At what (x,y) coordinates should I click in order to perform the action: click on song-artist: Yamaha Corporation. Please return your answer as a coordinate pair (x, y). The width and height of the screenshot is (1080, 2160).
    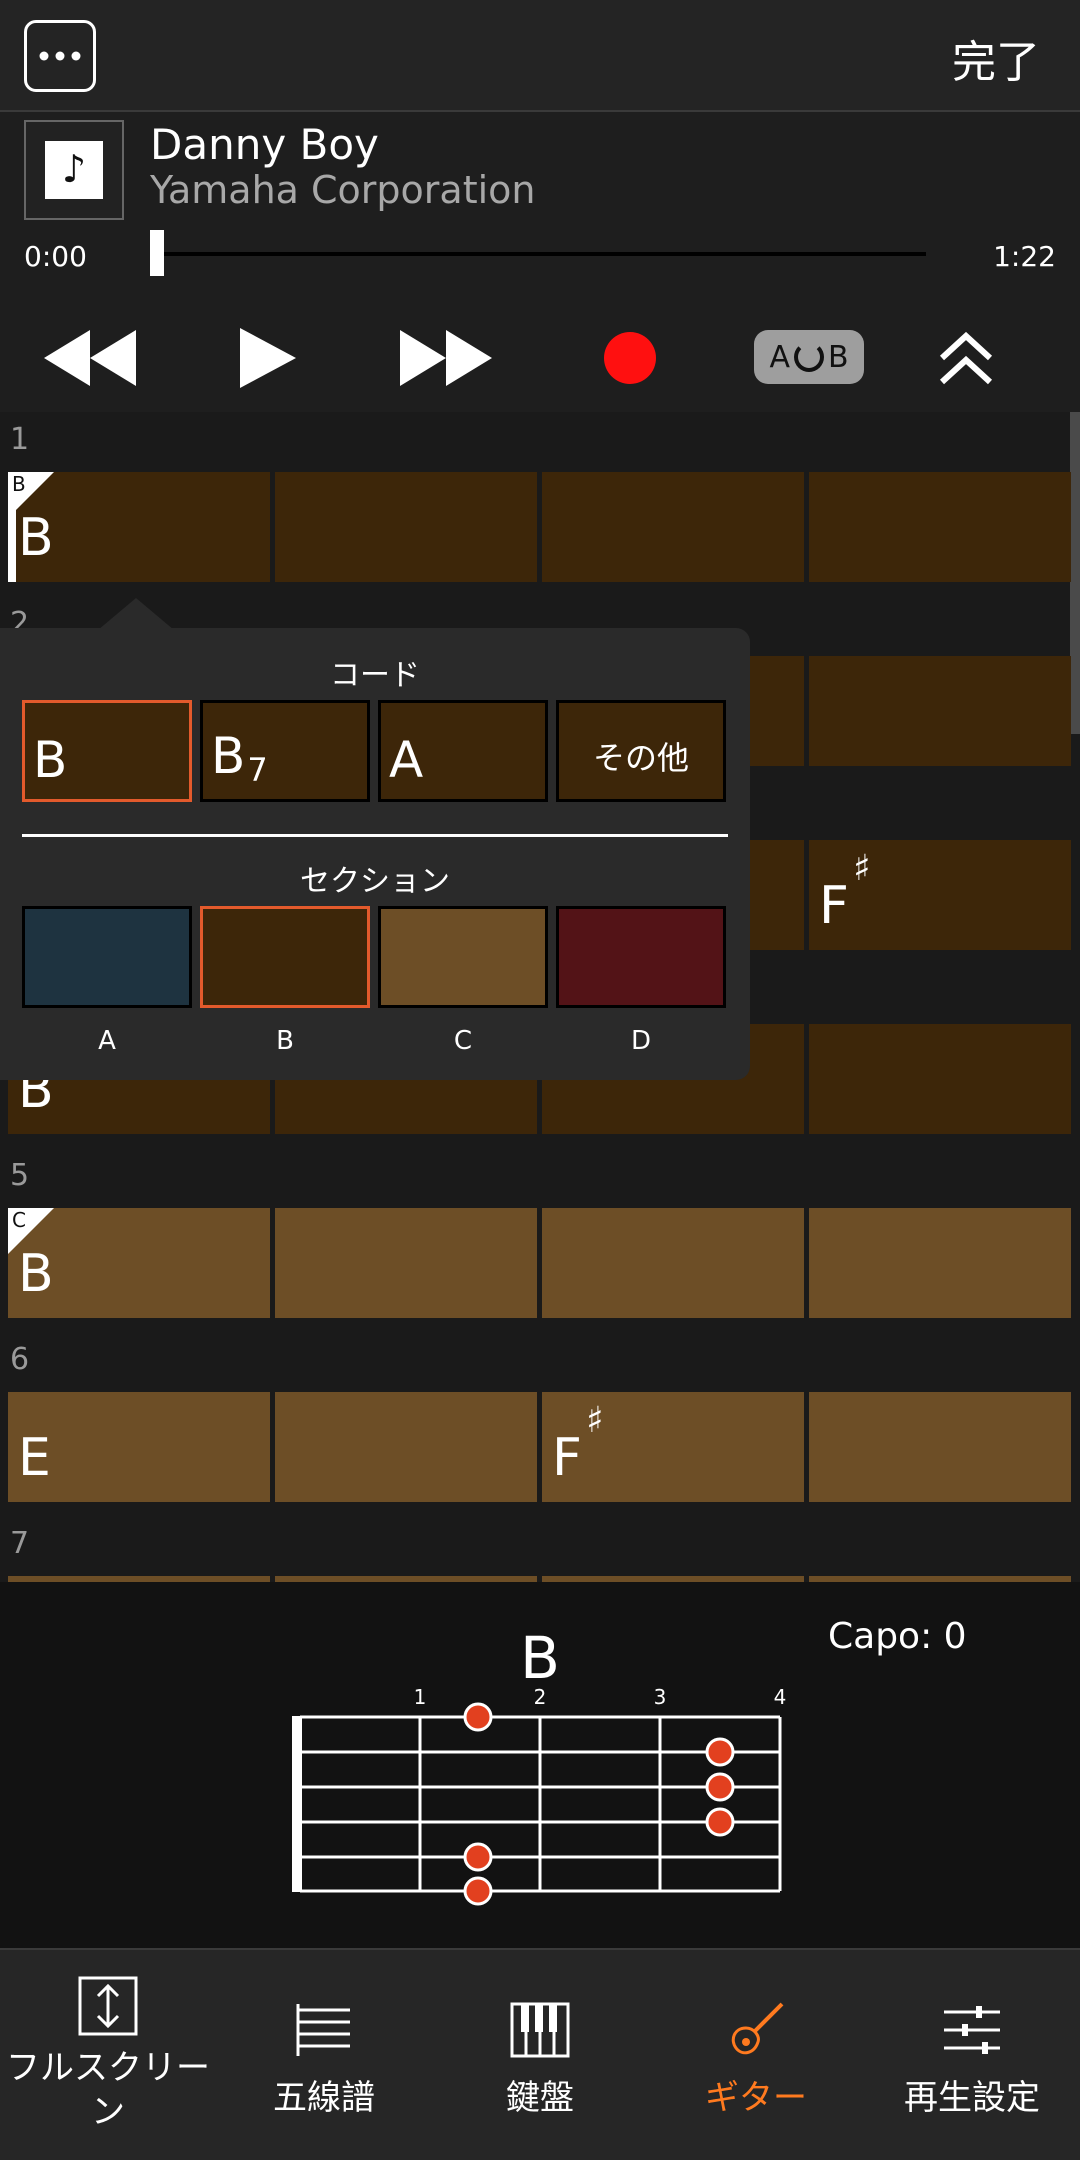
    Looking at the image, I should click on (343, 190).